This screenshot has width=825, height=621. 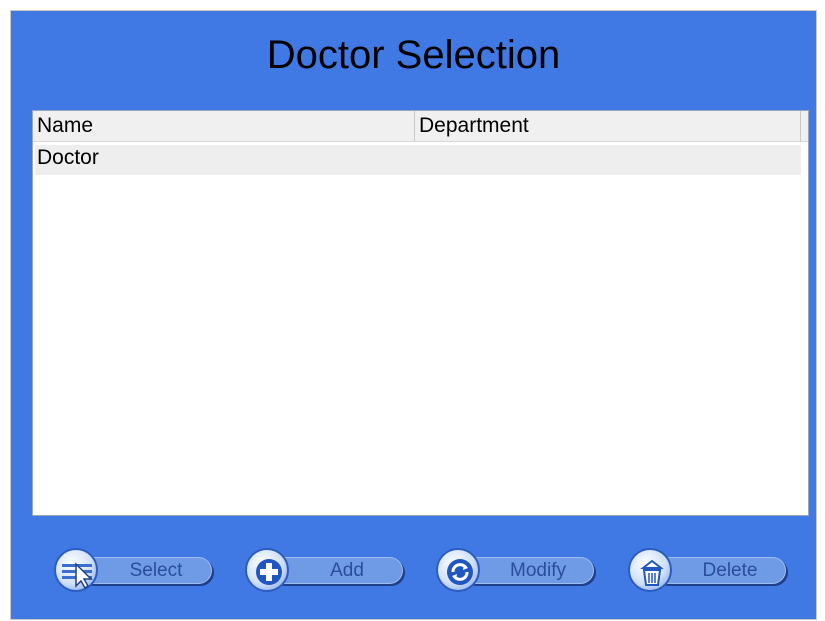 What do you see at coordinates (325, 570) in the screenshot?
I see `add-button: Add` at bounding box center [325, 570].